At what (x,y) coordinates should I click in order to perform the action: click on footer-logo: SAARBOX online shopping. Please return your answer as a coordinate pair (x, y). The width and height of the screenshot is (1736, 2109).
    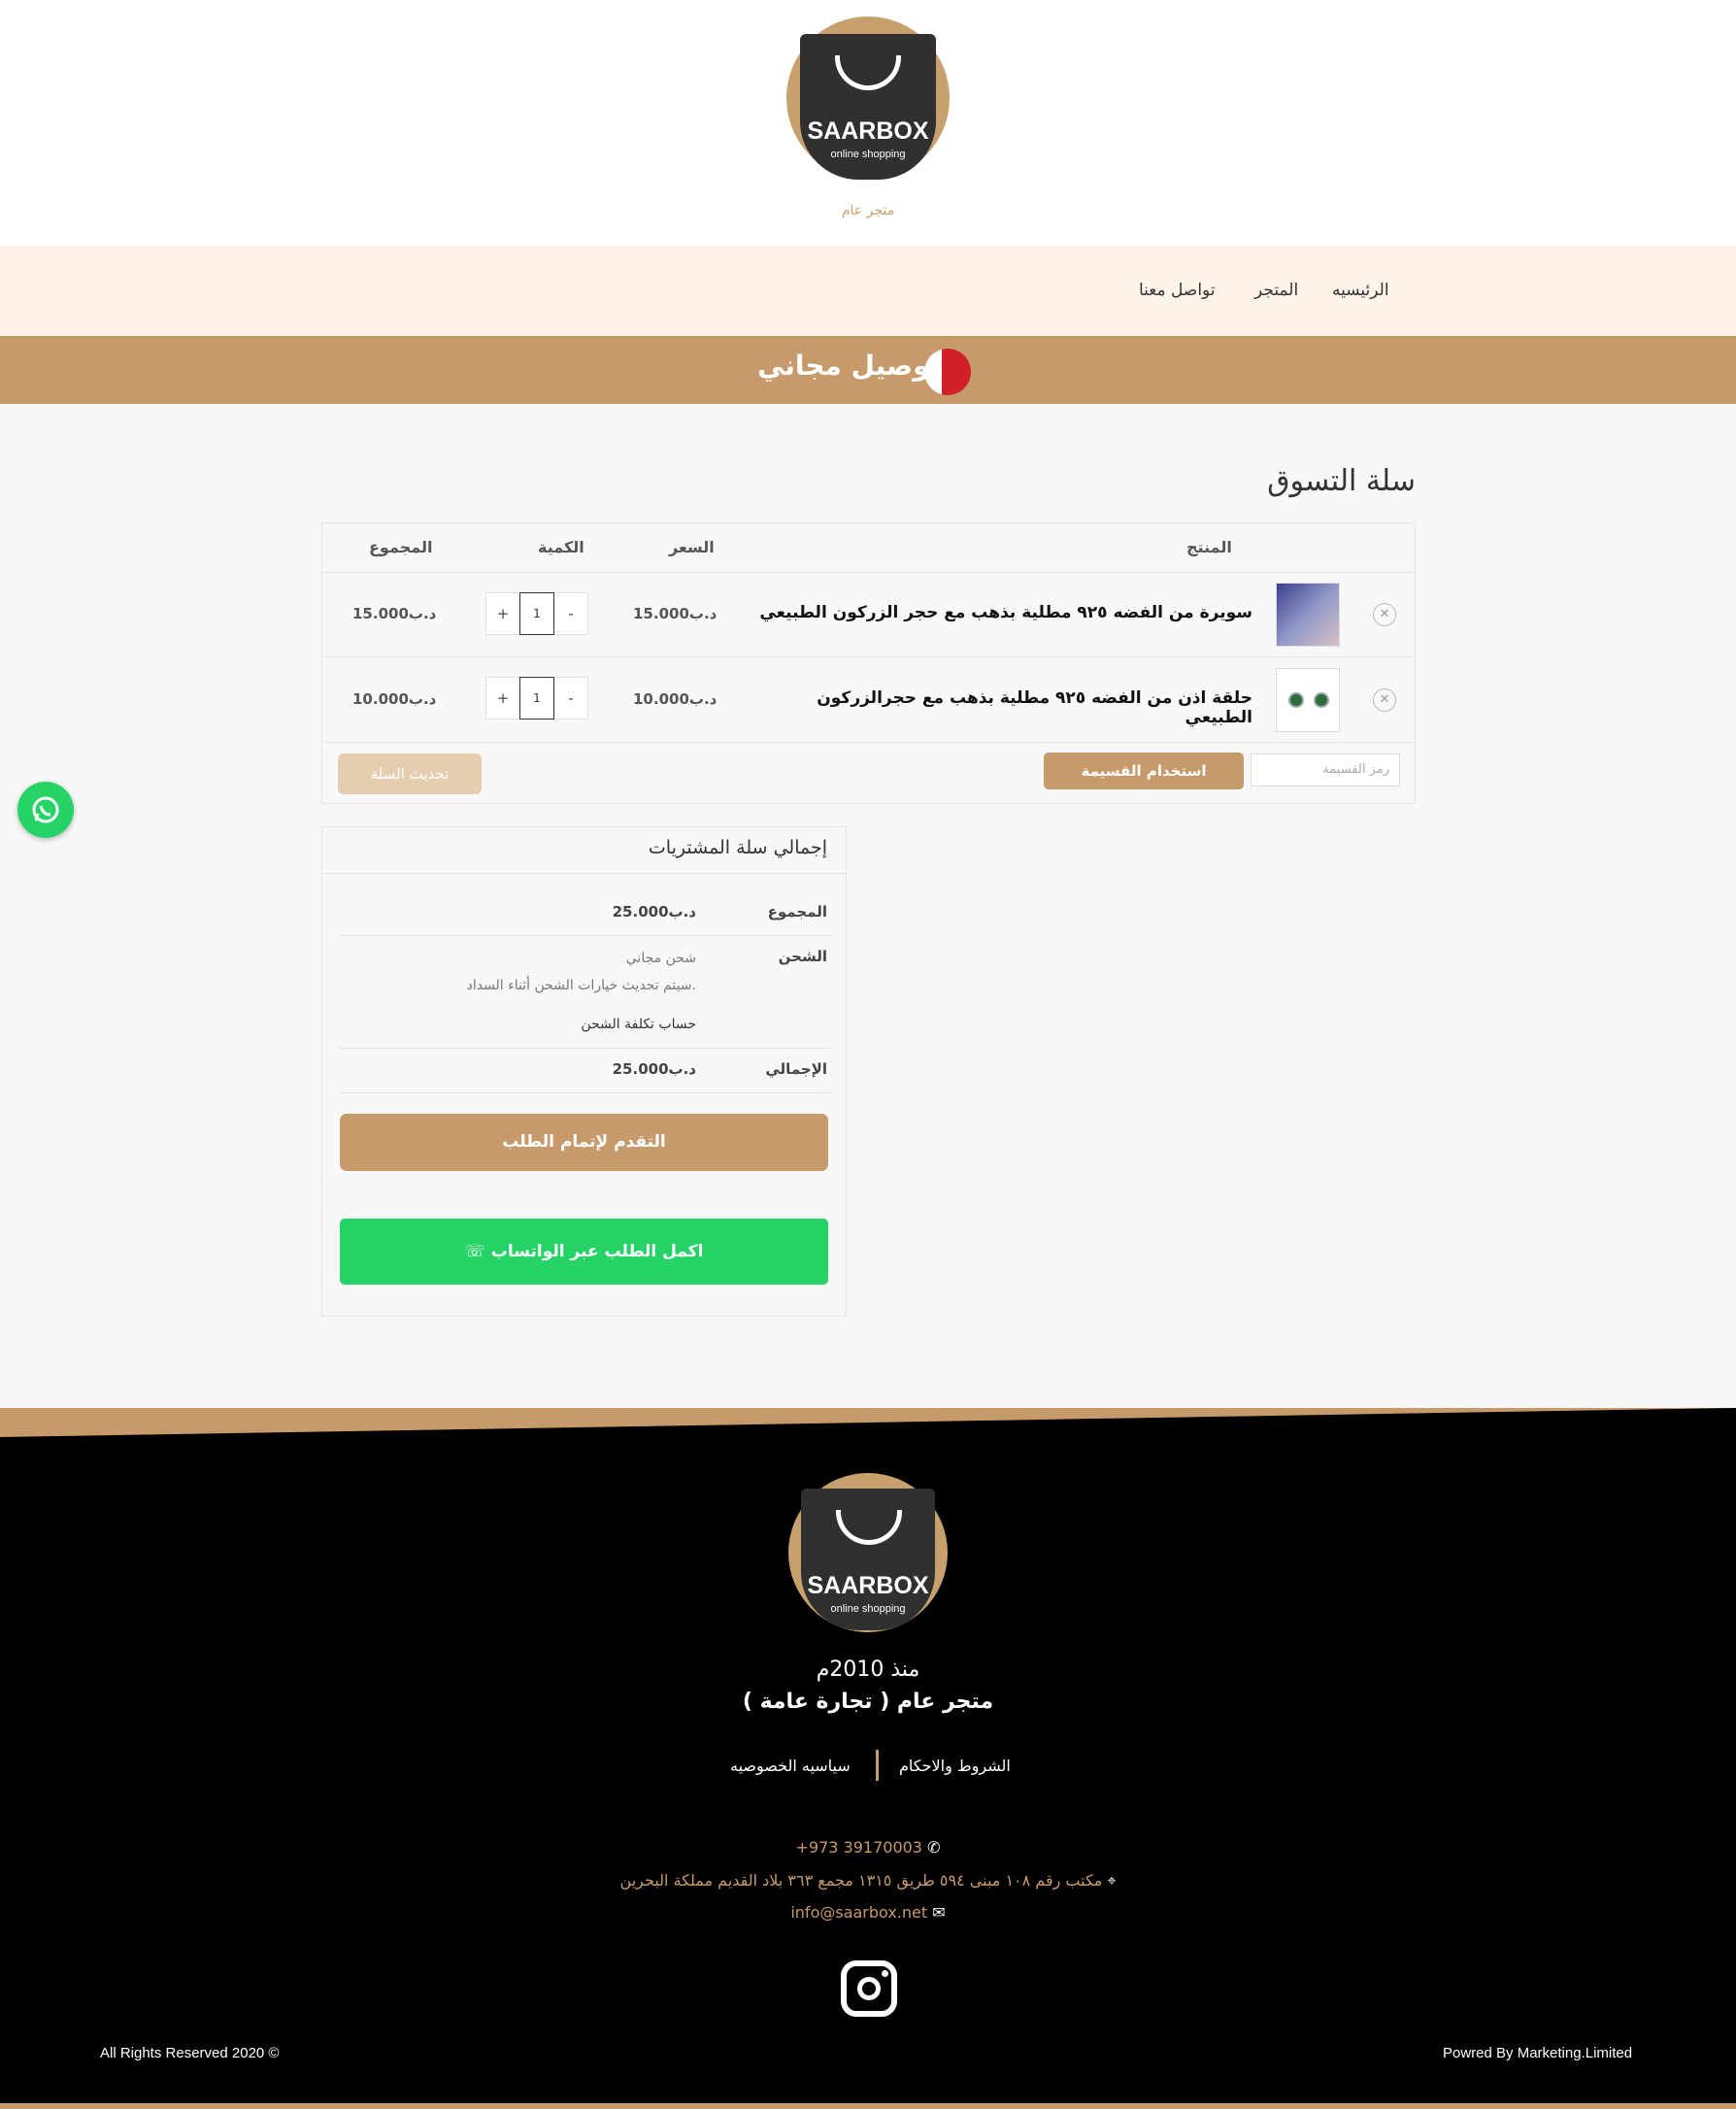
    Looking at the image, I should click on (868, 1553).